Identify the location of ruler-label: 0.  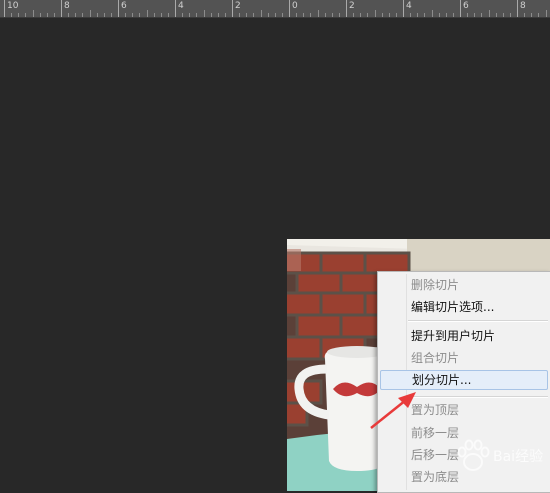
(295, 6).